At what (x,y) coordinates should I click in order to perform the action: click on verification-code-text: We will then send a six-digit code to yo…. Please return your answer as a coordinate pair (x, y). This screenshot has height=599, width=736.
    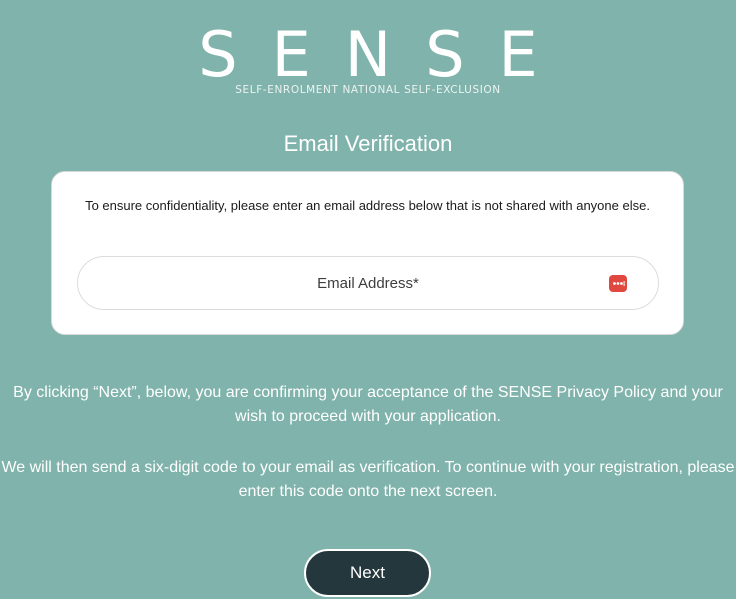
    Looking at the image, I should click on (368, 479).